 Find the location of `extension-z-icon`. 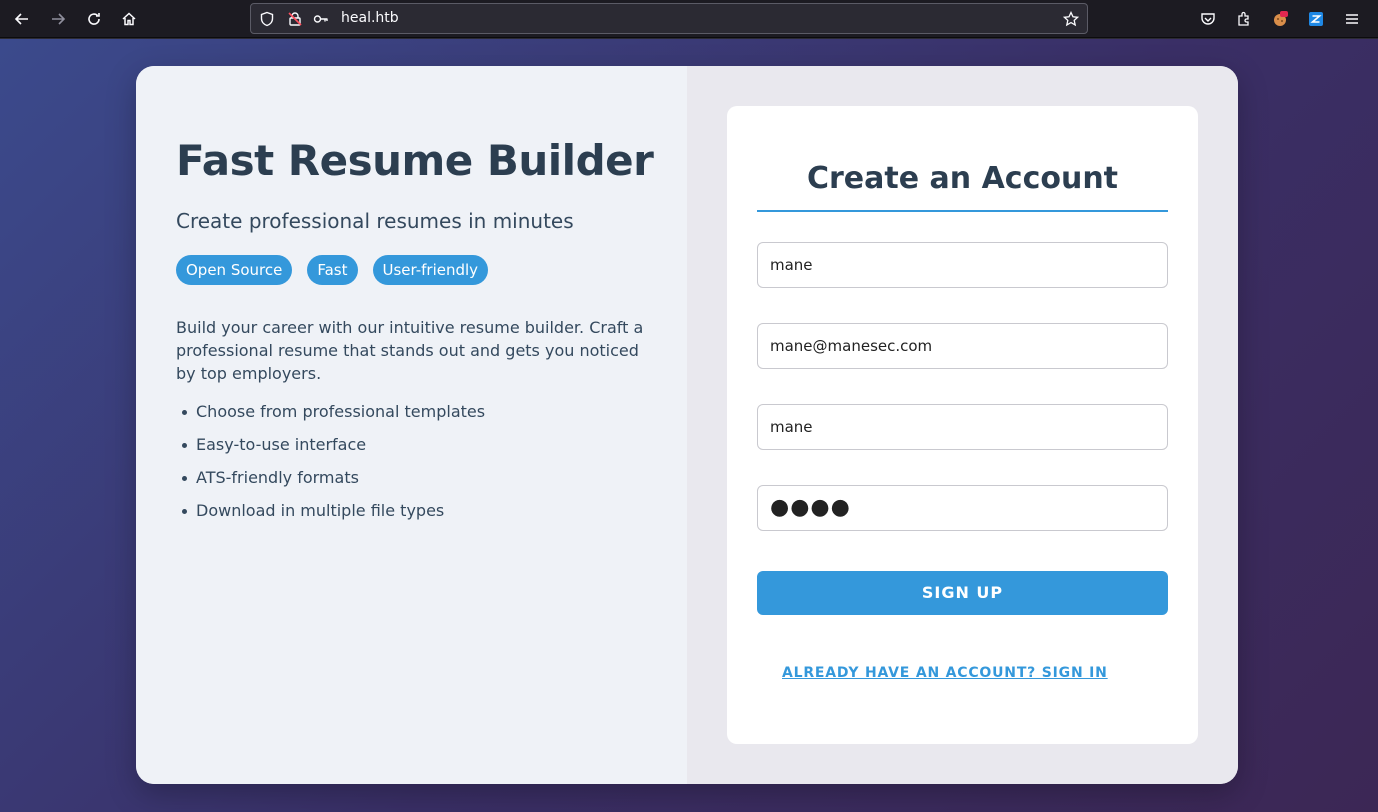

extension-z-icon is located at coordinates (1316, 19).